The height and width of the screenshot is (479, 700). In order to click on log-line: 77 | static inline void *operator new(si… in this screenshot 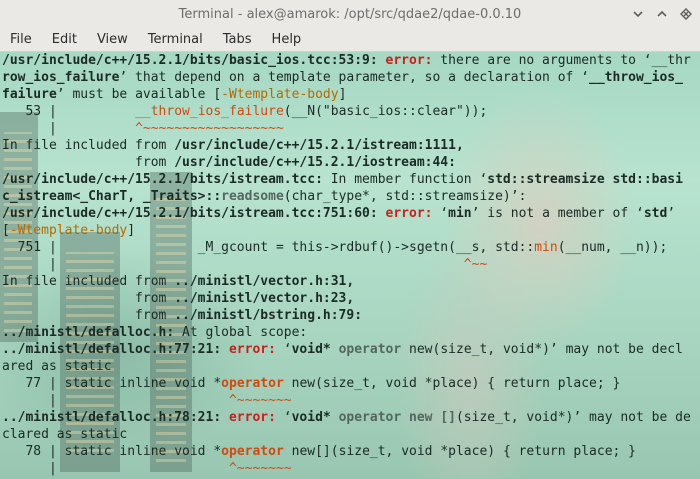, I will do `click(311, 383)`.